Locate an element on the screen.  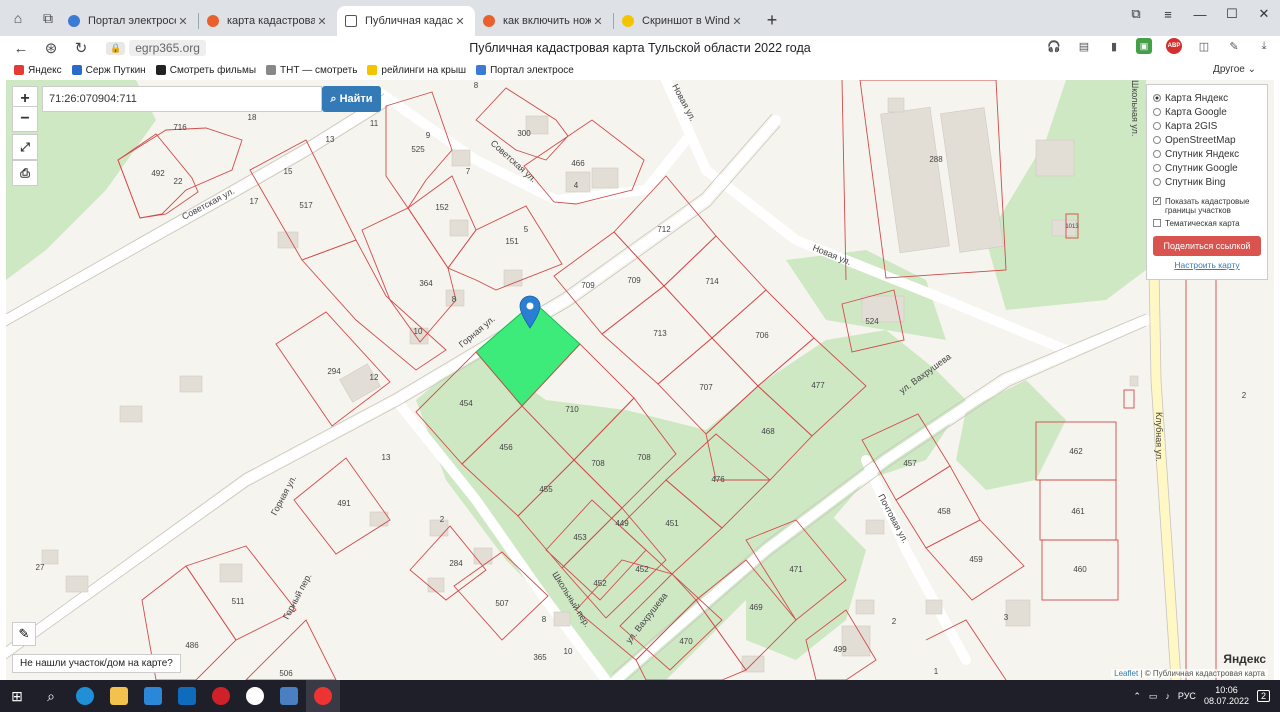
tab-2: Публичная кадастрова ✕ is located at coordinates (406, 21).